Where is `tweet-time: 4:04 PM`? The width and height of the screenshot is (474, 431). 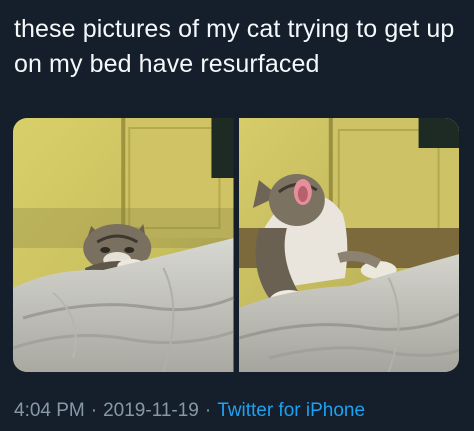 tweet-time: 4:04 PM is located at coordinates (49, 410).